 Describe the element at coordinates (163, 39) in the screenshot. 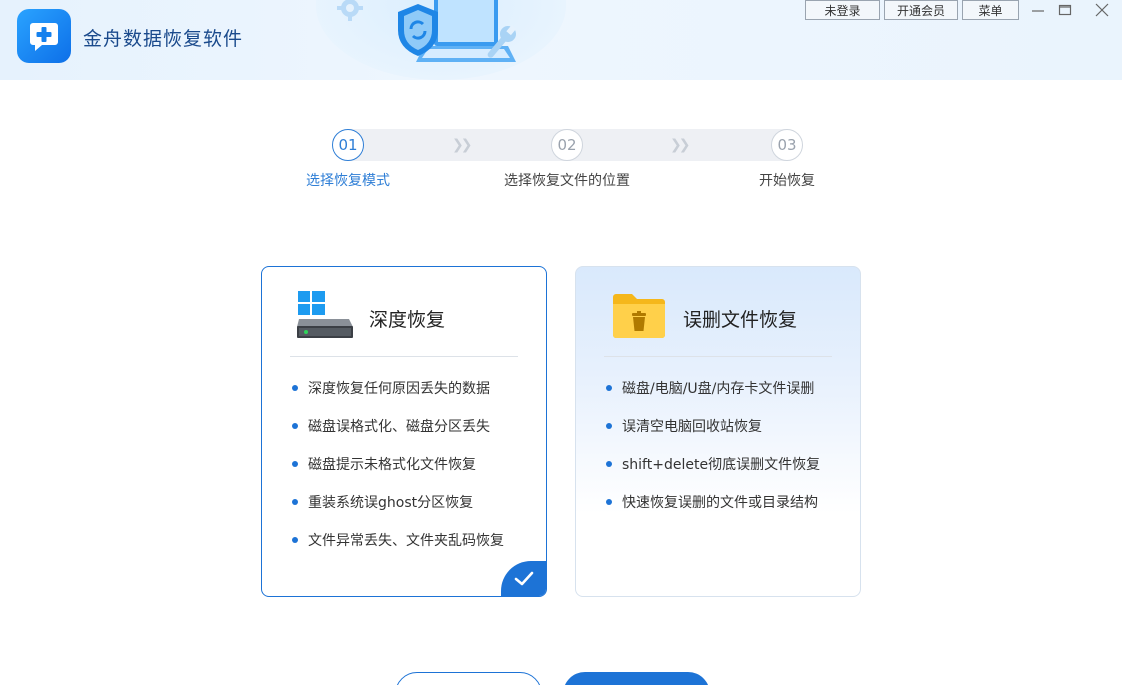

I see `app-title: 金舟数据恢复软件` at that location.